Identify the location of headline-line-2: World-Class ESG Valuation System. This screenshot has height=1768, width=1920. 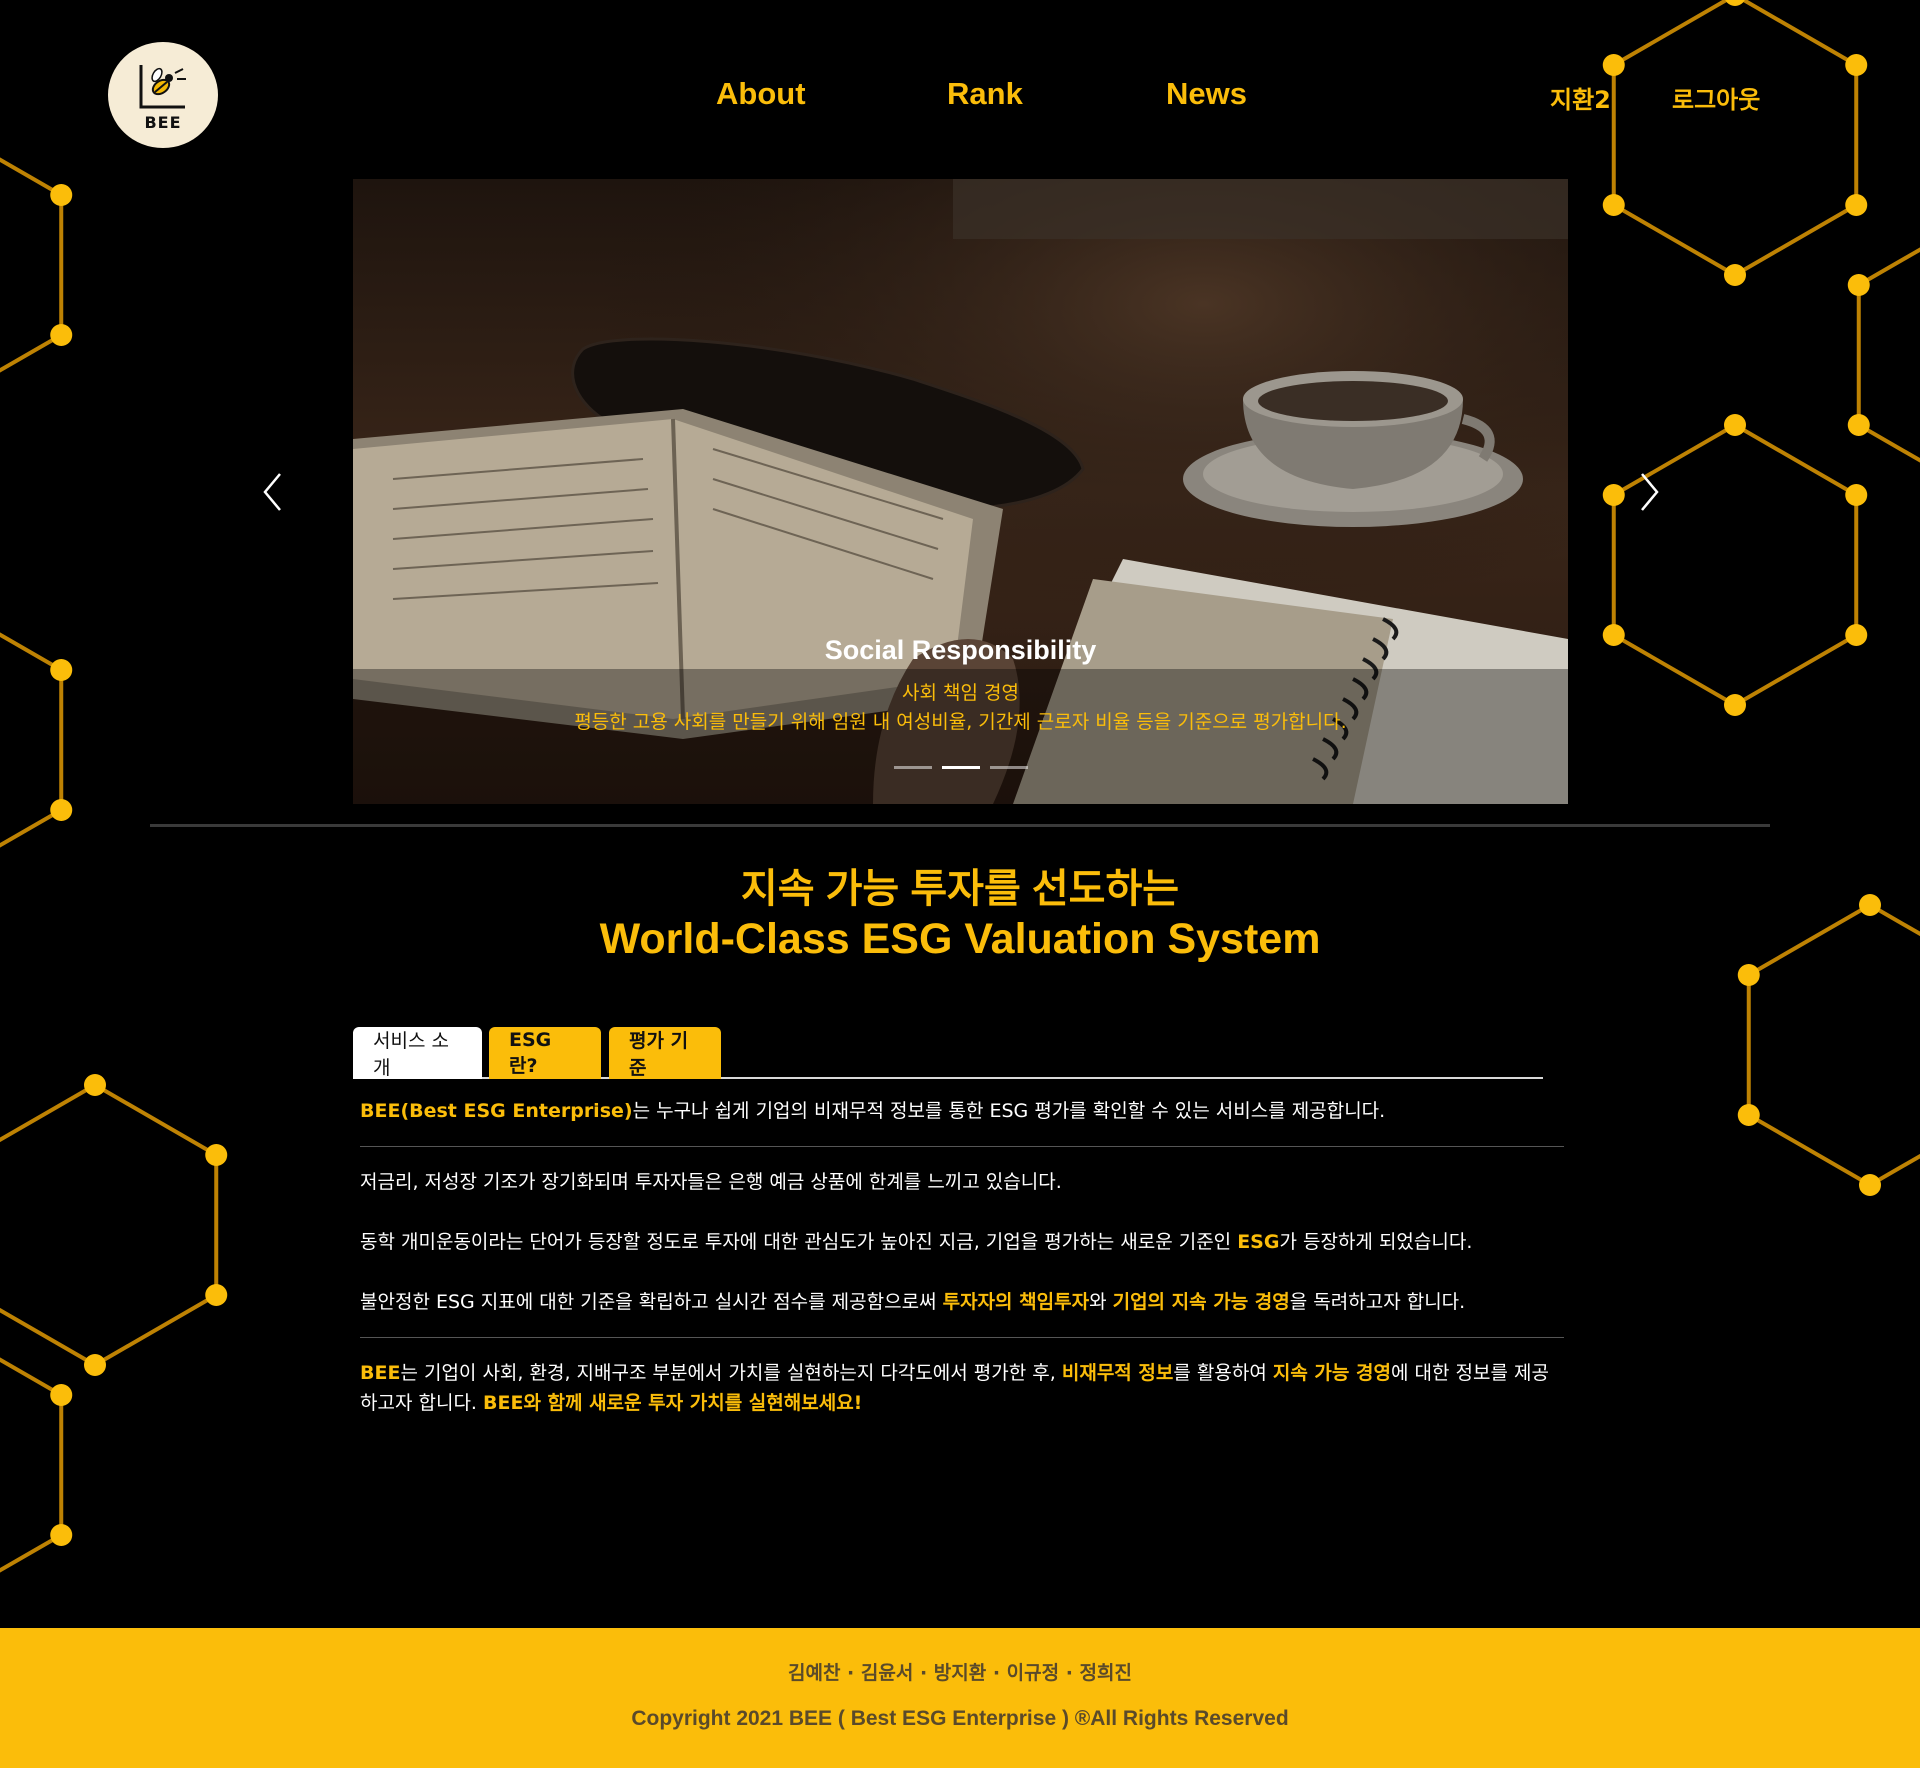
(960, 939).